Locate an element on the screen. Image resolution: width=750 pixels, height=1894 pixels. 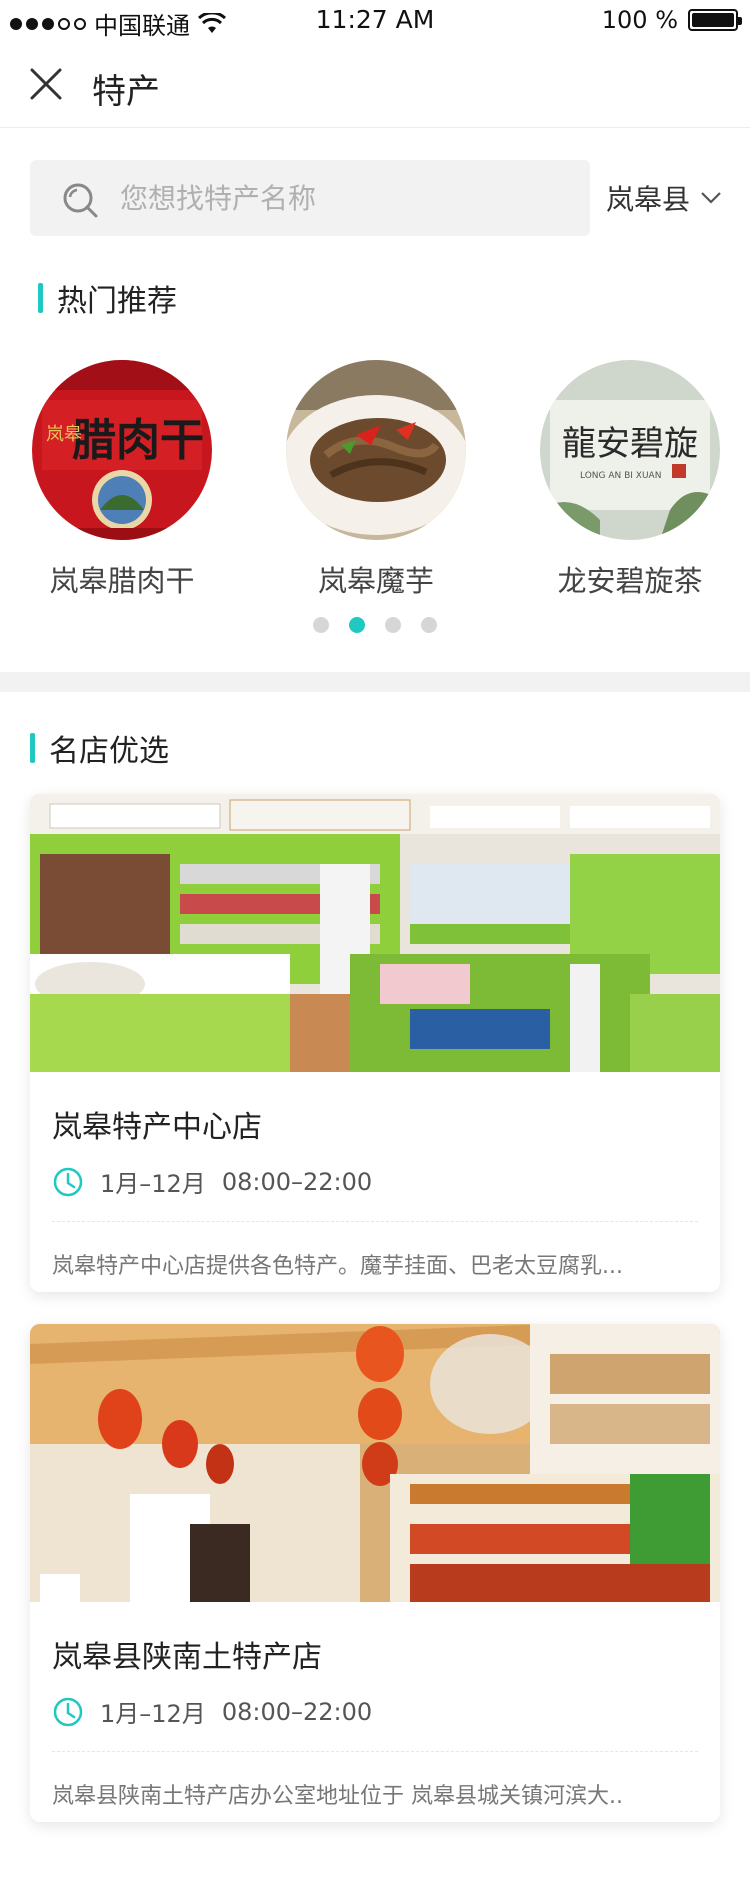
cured-meat-image: 腊肉干 岚皋 is located at coordinates (122, 450).